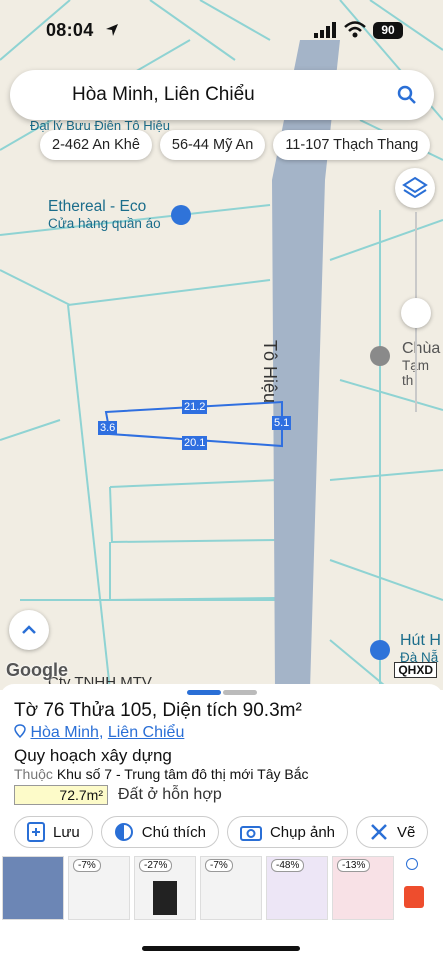  Describe the element at coordinates (97, 206) in the screenshot. I see `poi-shop-name: Ethereal - Eco` at that location.